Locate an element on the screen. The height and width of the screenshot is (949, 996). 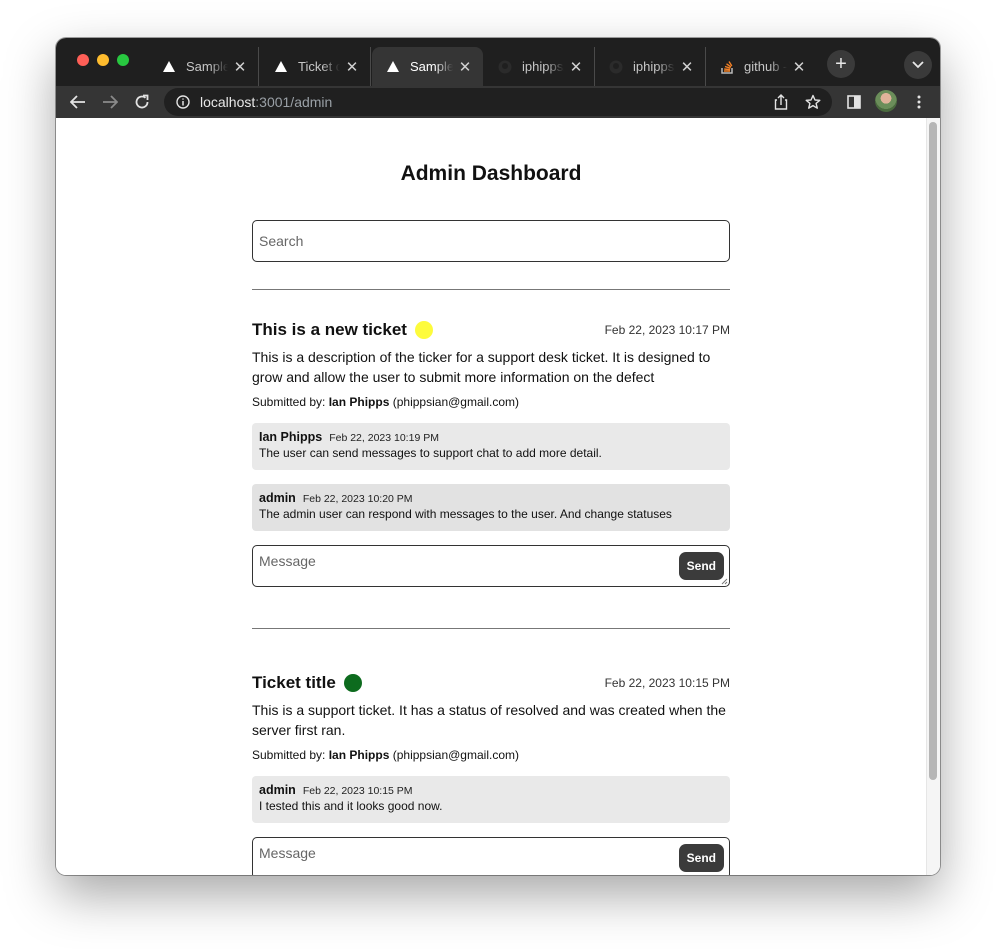
ticket-title: This is a new ticket is located at coordinates (329, 329).